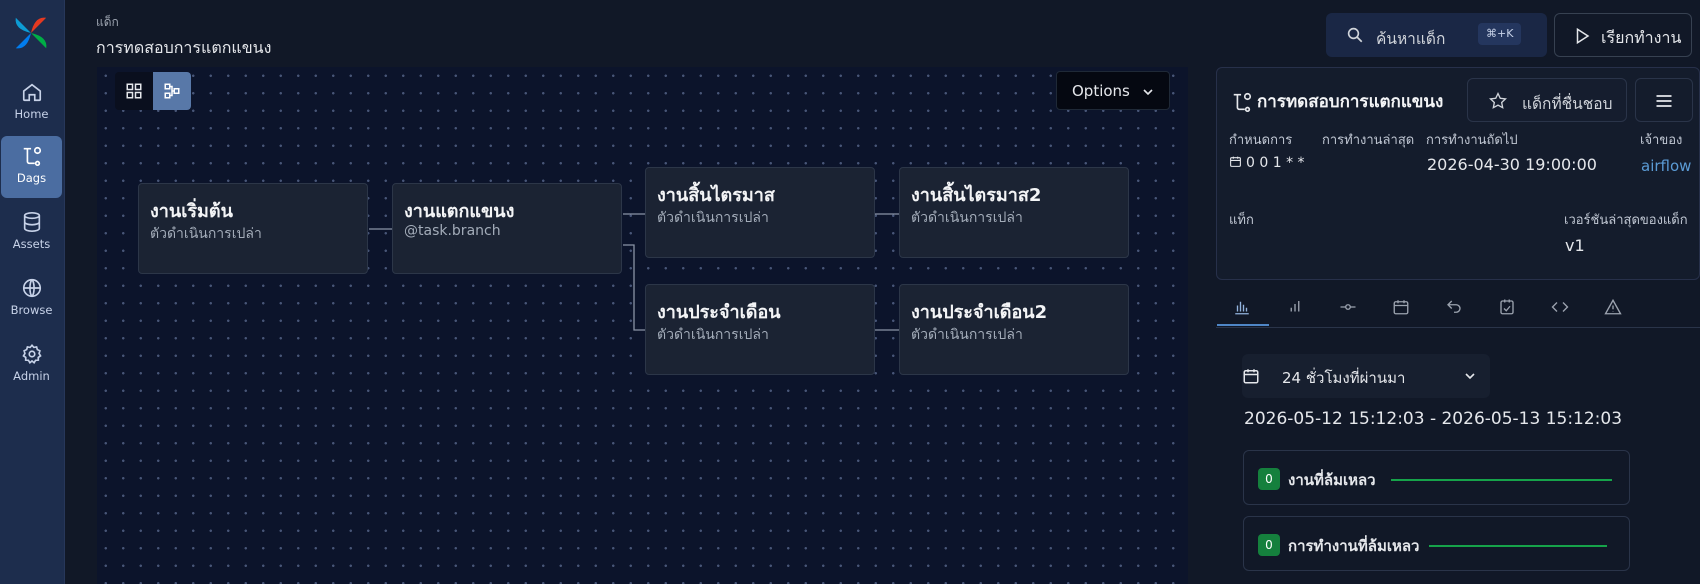 The image size is (1700, 584). I want to click on hamburger-icon, so click(1664, 101).